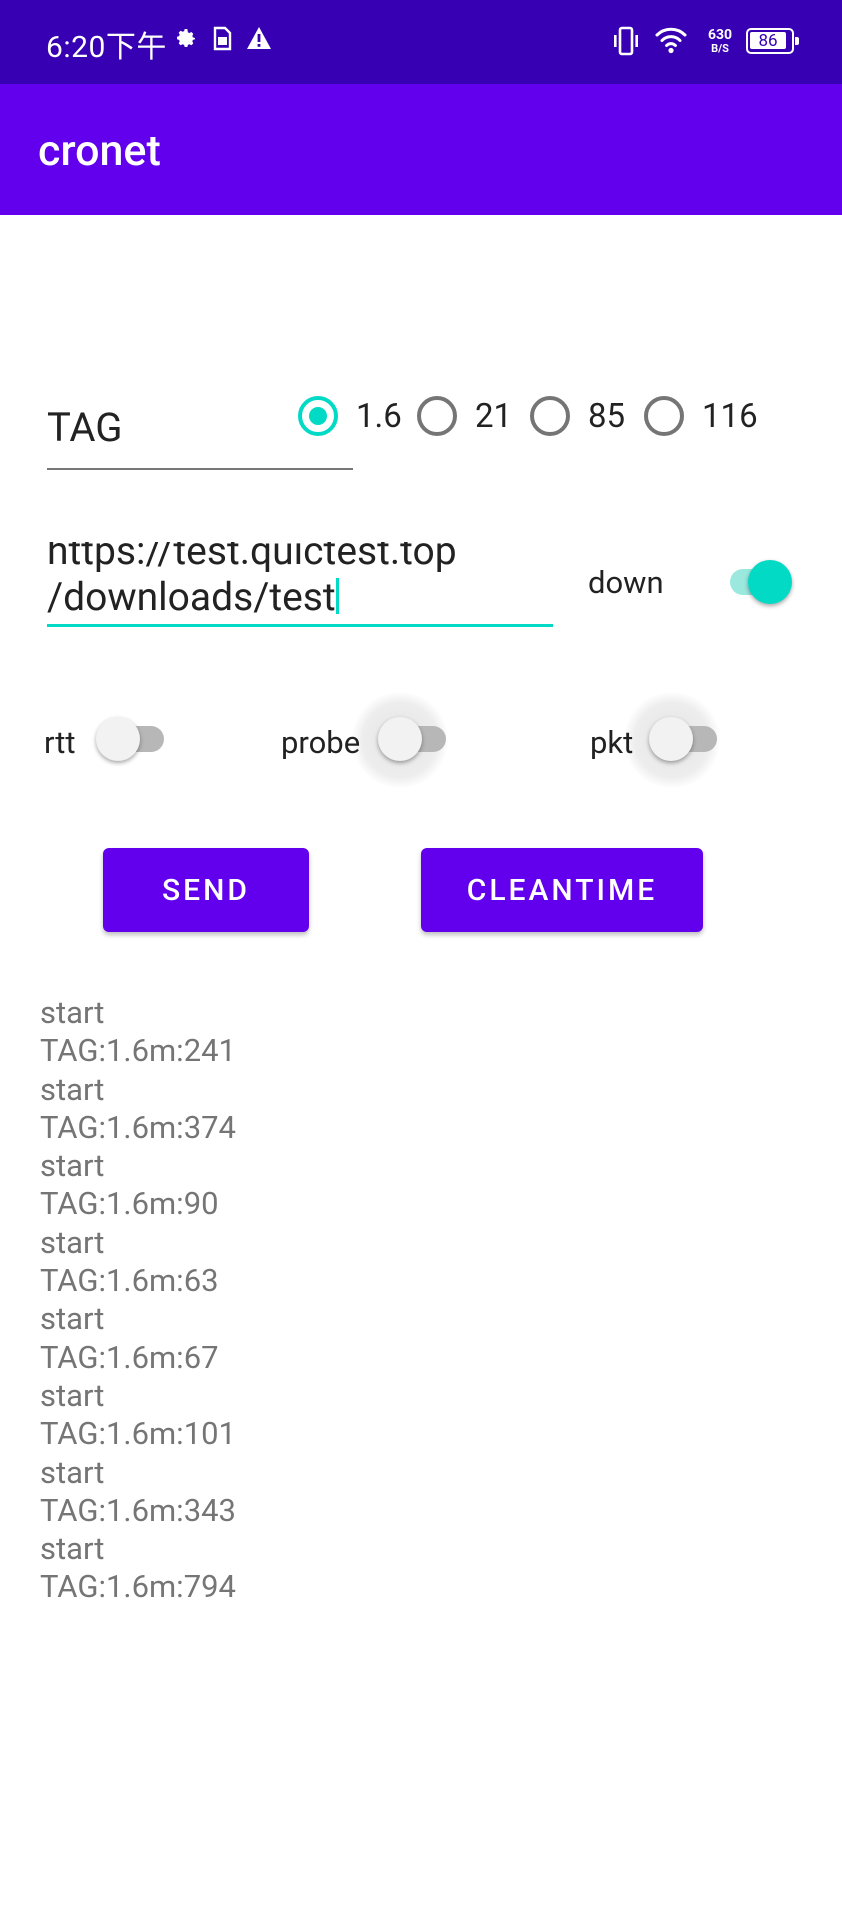 This screenshot has width=842, height=1920. I want to click on log-line: TAG:1.6m:343, so click(138, 1510).